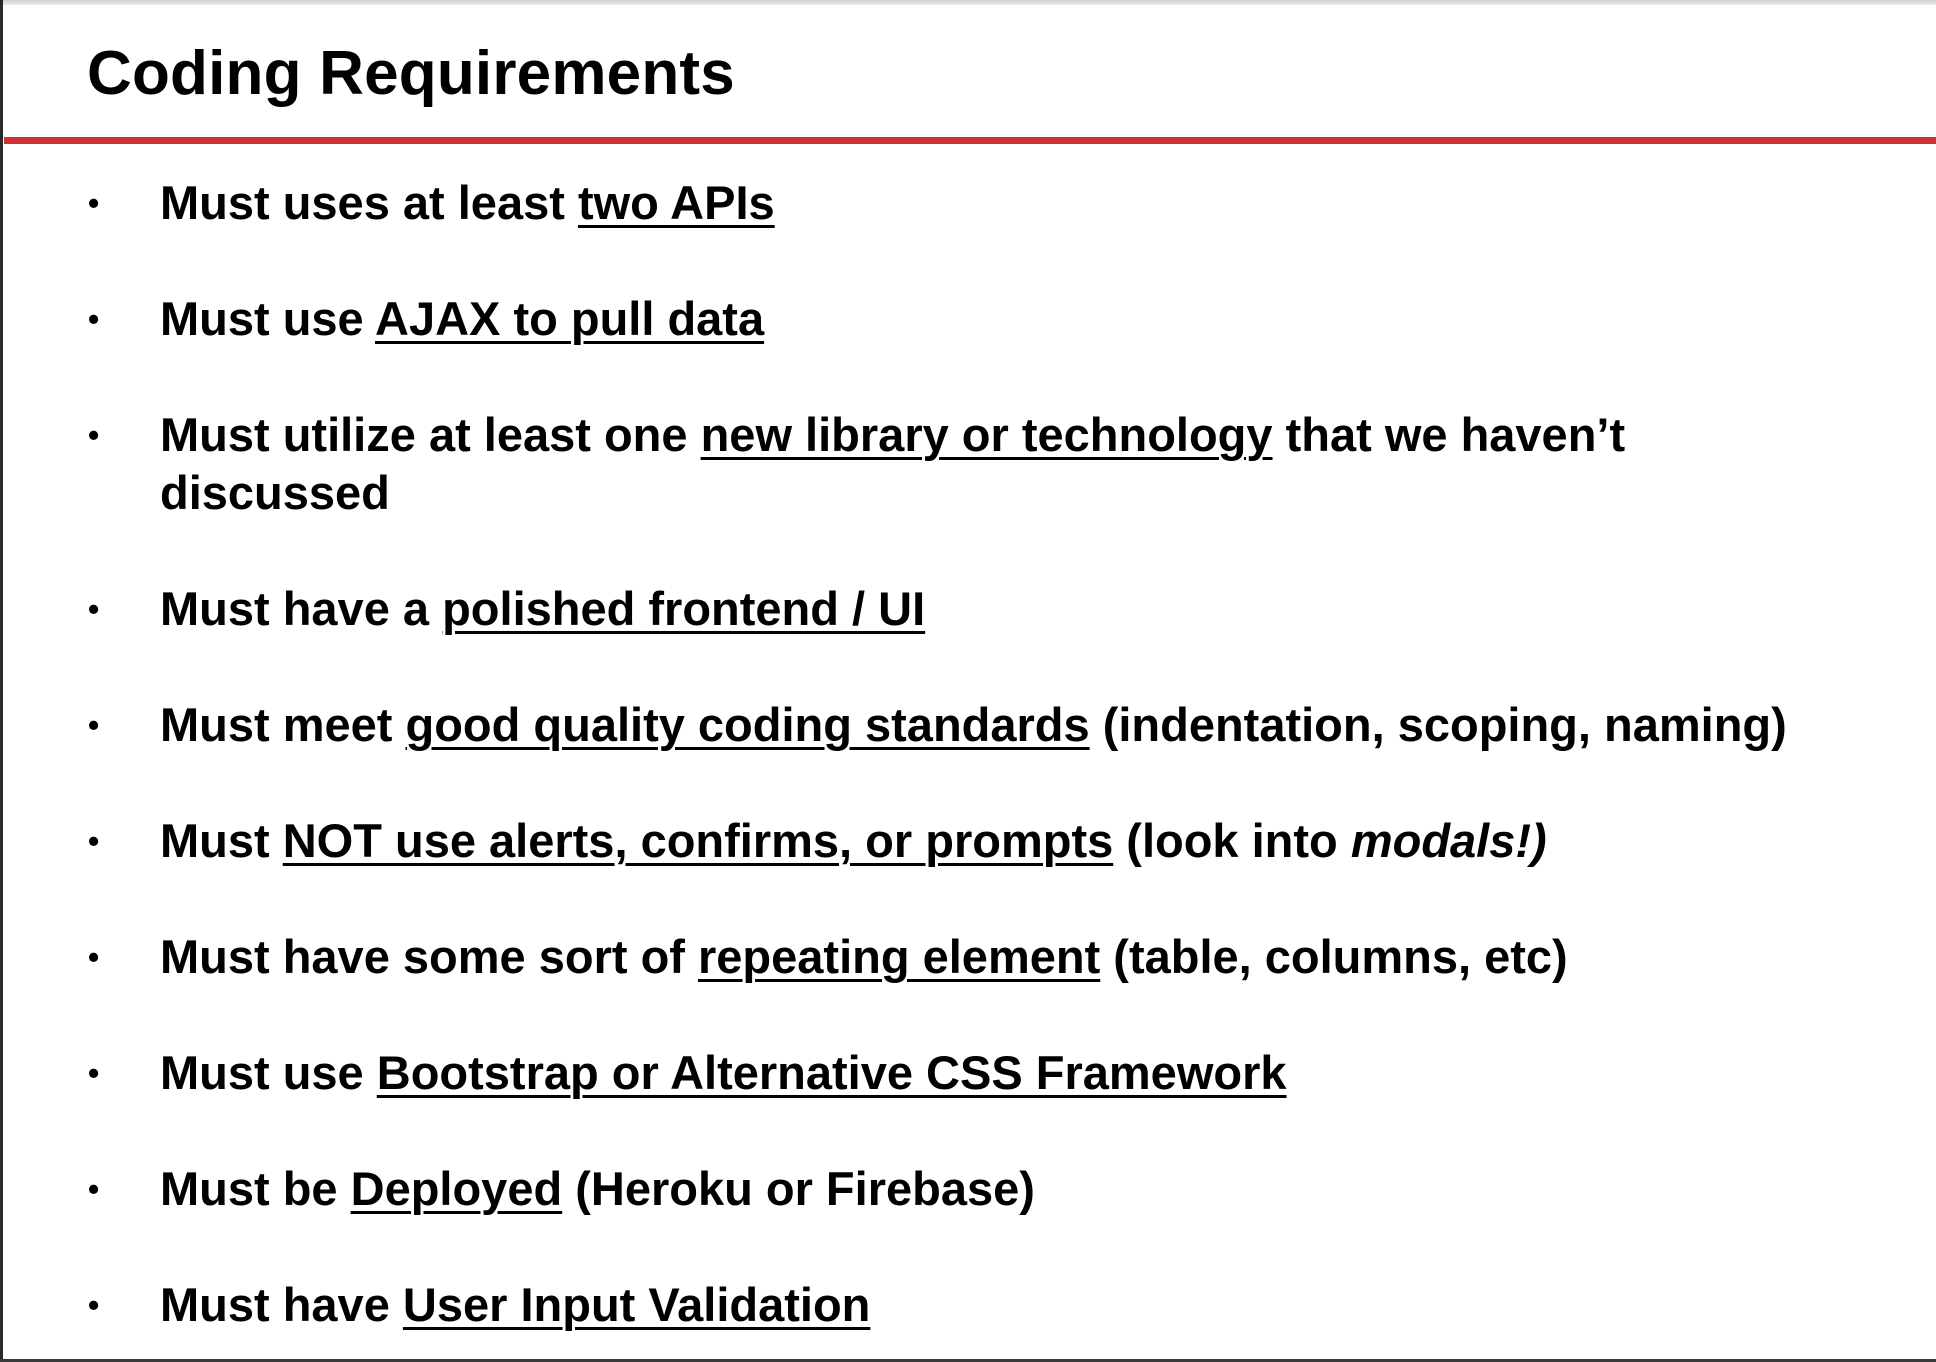 The width and height of the screenshot is (1936, 1362). Describe the element at coordinates (676, 202) in the screenshot. I see `bullet-emphasis: two APIs` at that location.